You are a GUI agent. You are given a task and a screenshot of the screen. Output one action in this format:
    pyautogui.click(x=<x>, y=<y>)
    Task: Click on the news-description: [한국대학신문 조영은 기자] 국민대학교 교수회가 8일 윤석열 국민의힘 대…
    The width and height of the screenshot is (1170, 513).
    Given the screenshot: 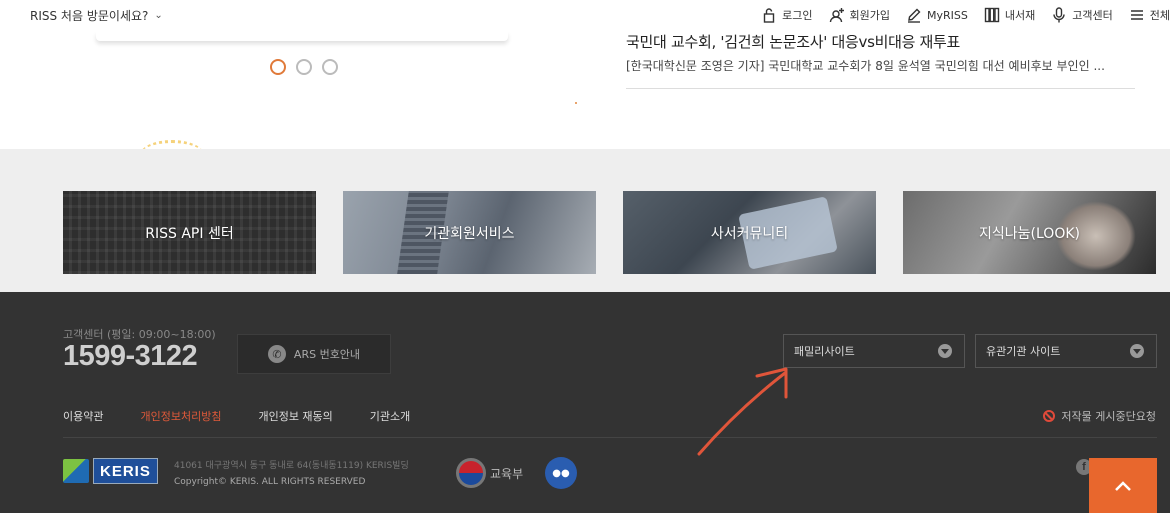 What is the action you would take?
    pyautogui.click(x=876, y=65)
    